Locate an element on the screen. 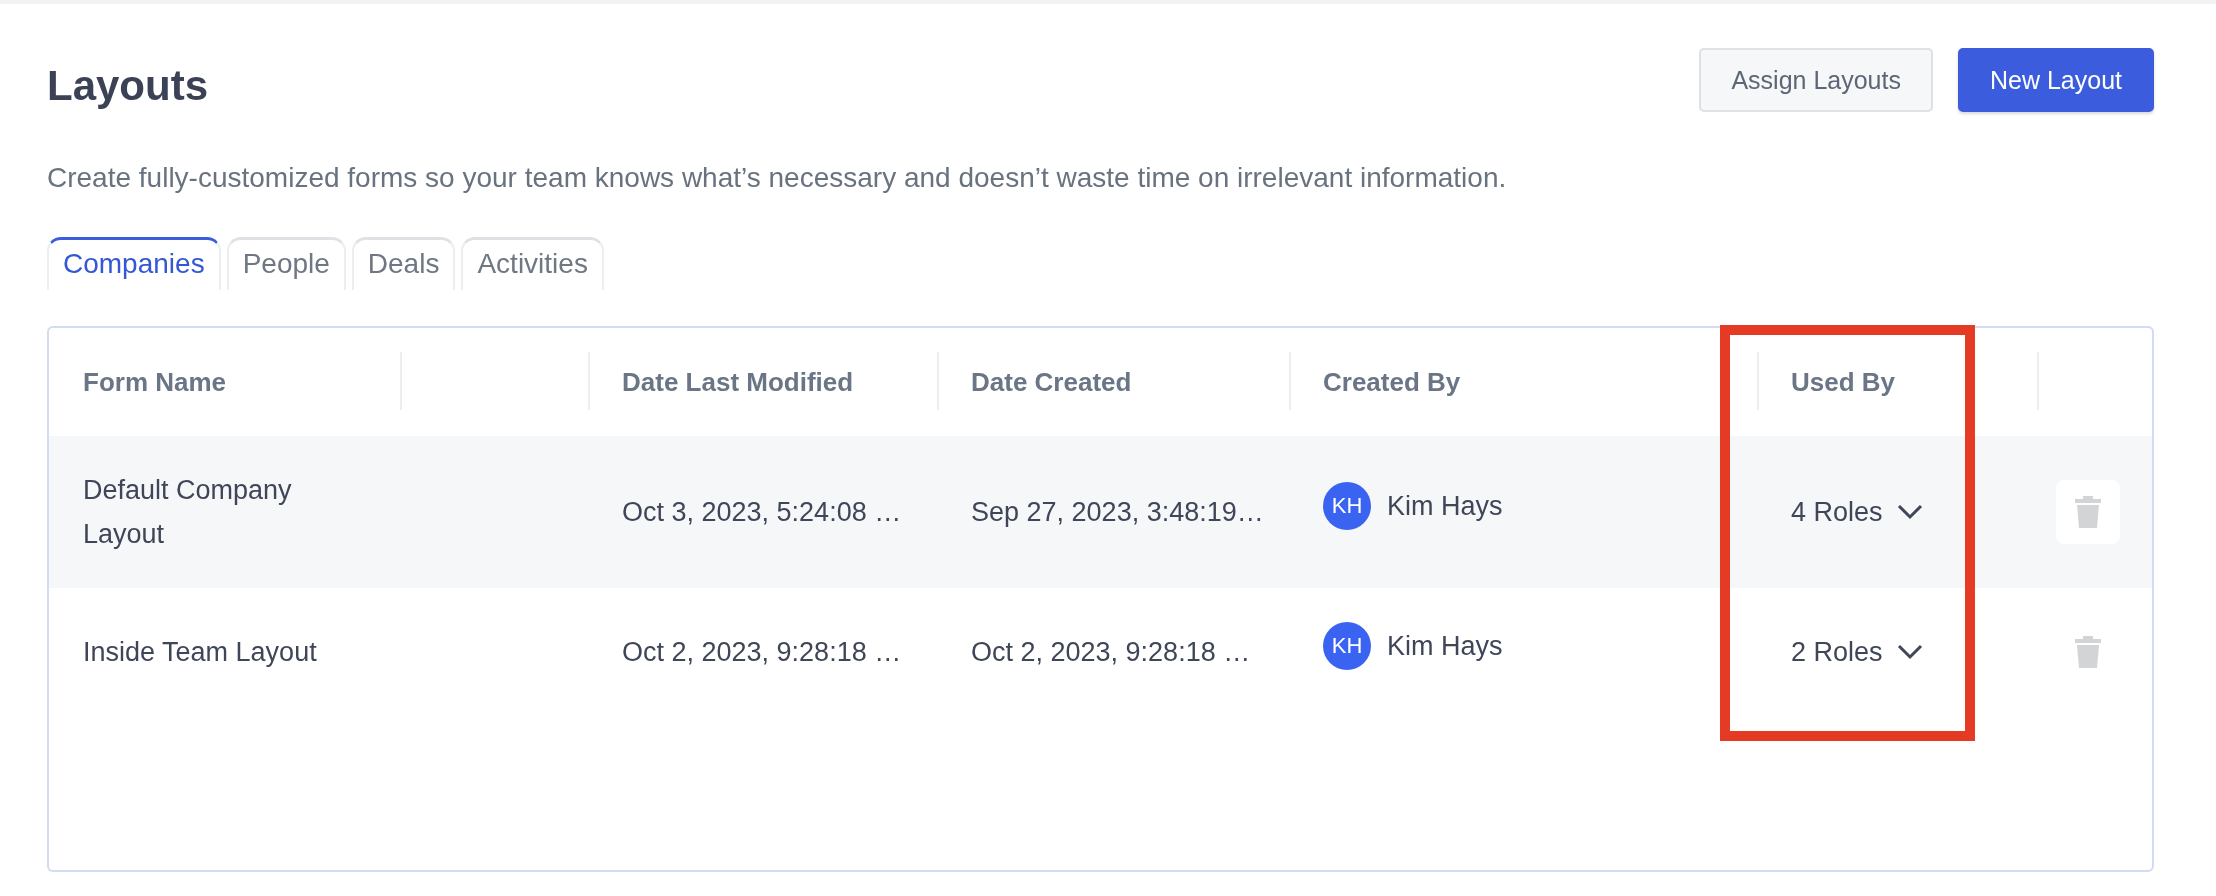 This screenshot has height=896, width=2216. new-layout-button: New Layout is located at coordinates (2055, 80).